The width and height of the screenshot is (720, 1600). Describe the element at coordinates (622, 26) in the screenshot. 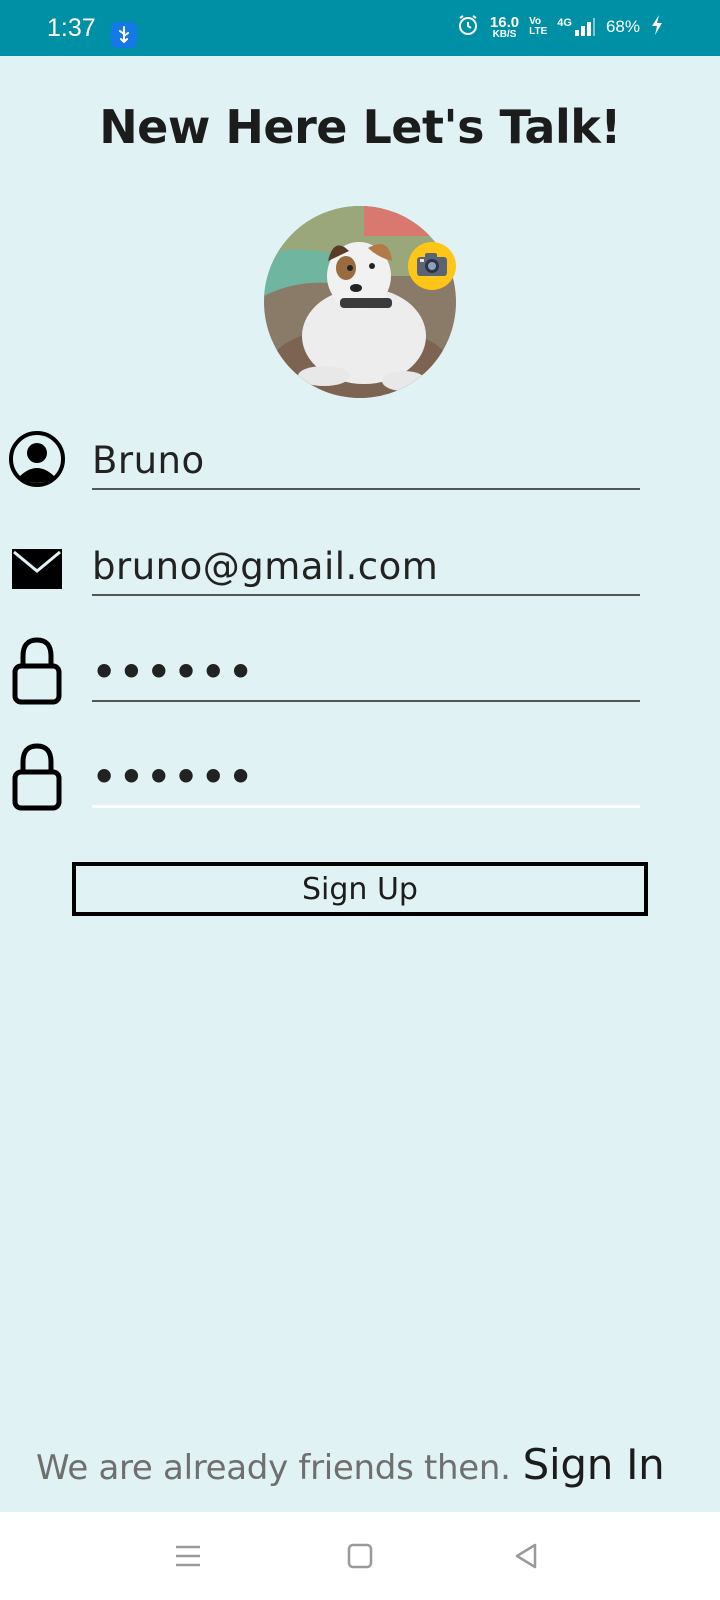

I see `battery-percent: 68%` at that location.